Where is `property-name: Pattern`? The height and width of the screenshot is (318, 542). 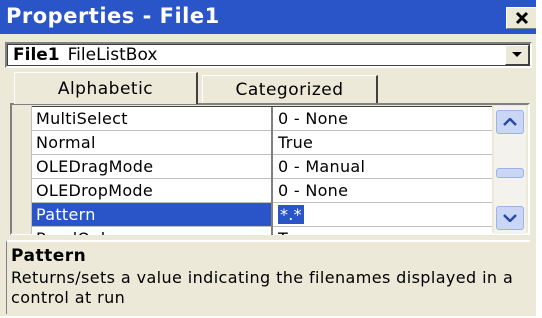 property-name: Pattern is located at coordinates (152, 214).